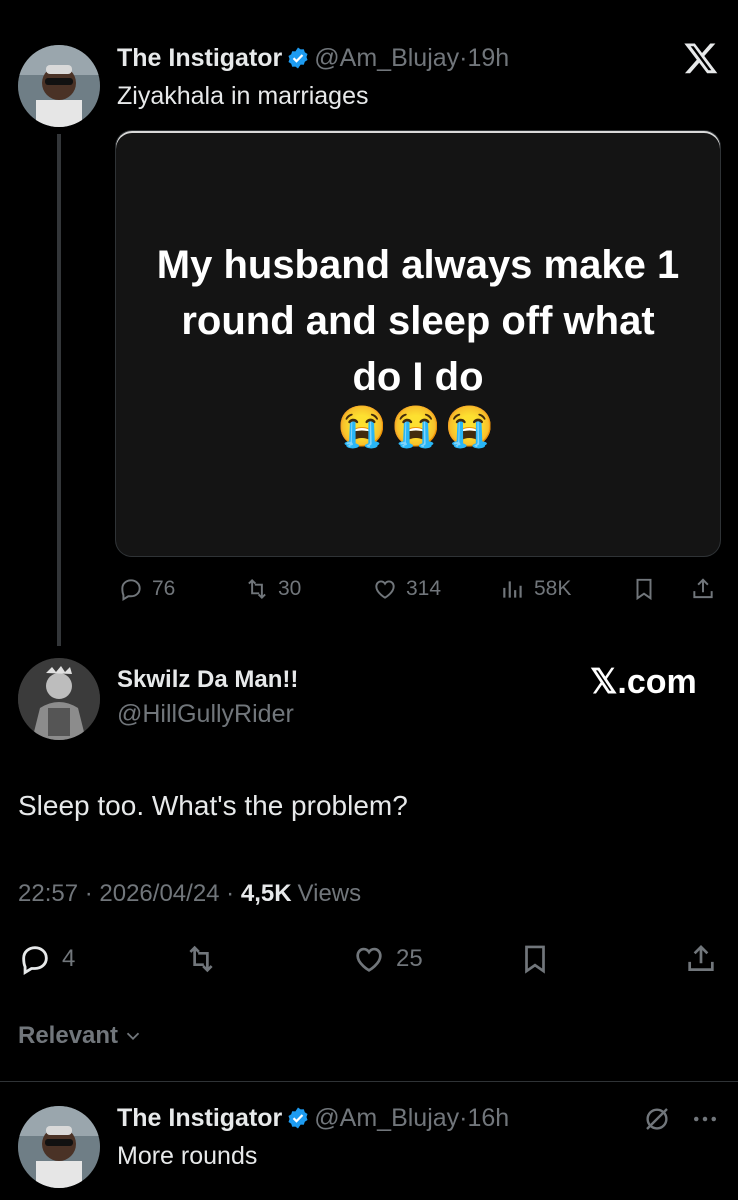  I want to click on reply-meta: 22:57 · 2026/04/24 · 4,5K Views, so click(189, 894).